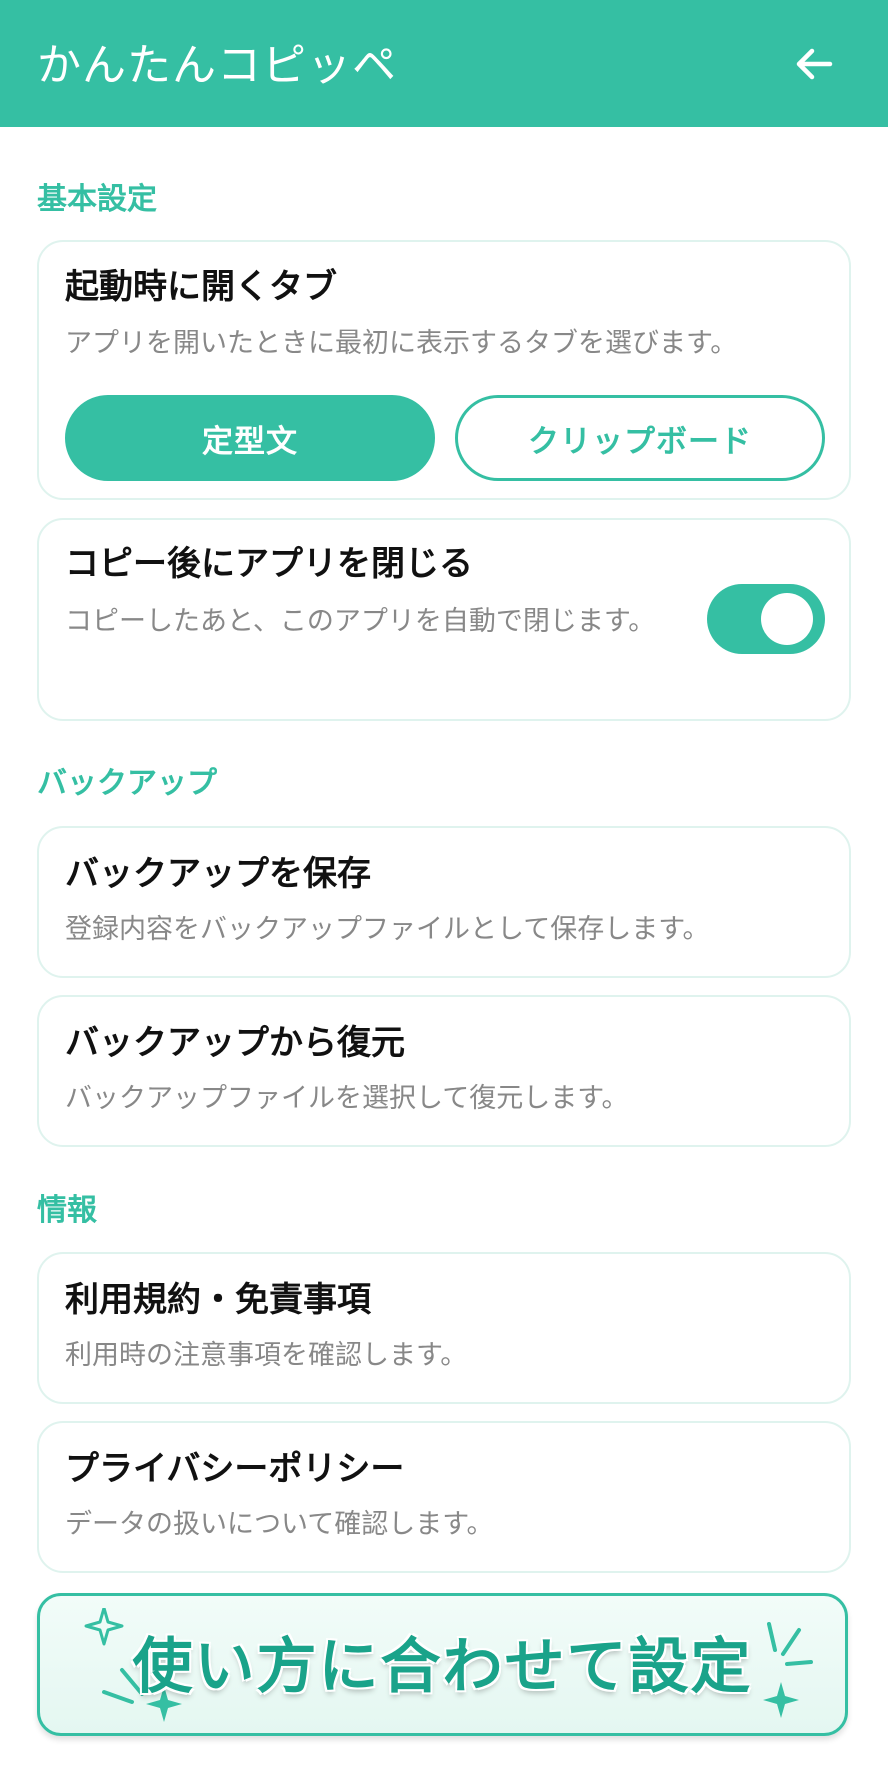 Image resolution: width=888 pixels, height=1771 pixels. What do you see at coordinates (444, 1071) in the screenshot?
I see `card-backup-restore: バックアップから復元 バックアップファイルを選択して復元します。` at bounding box center [444, 1071].